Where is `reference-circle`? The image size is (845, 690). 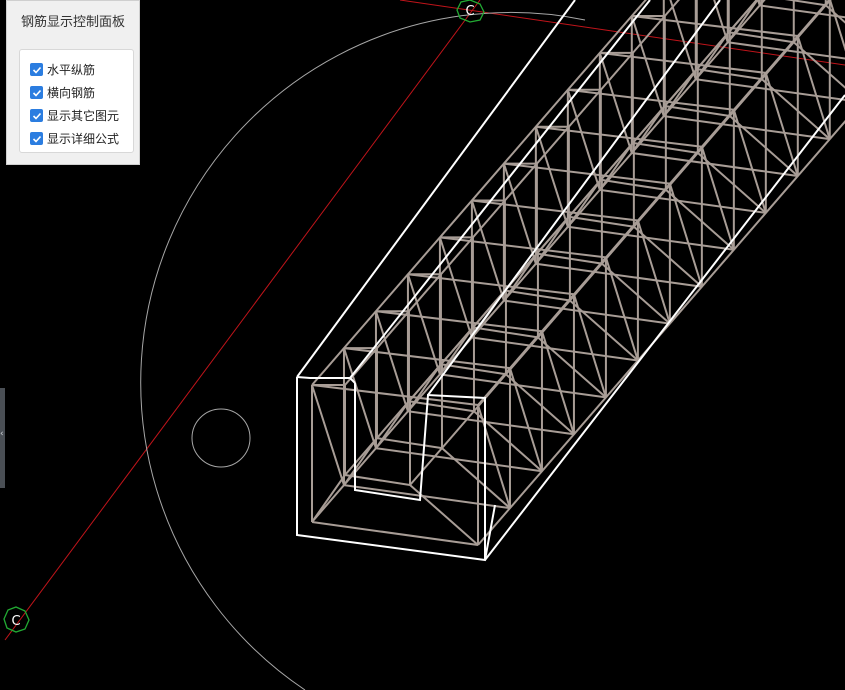 reference-circle is located at coordinates (221, 438).